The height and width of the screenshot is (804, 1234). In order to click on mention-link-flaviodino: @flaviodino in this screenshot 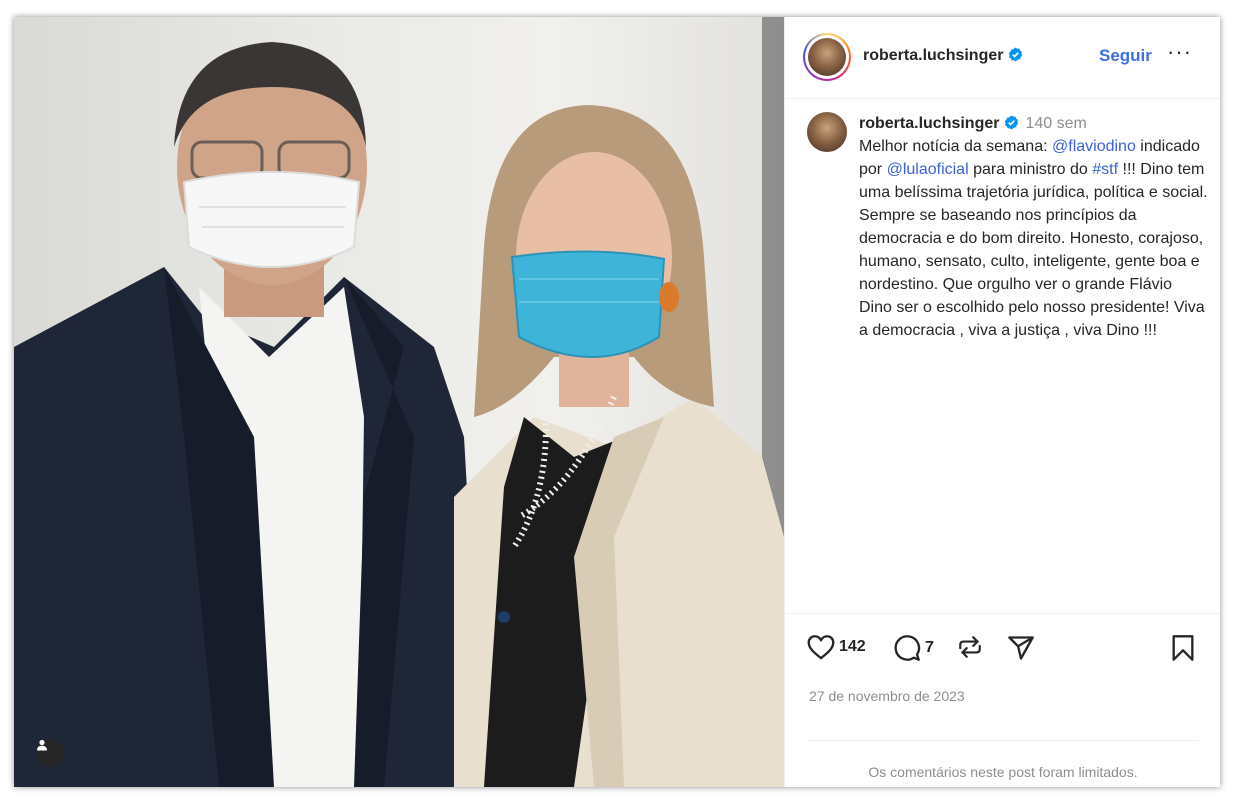, I will do `click(1094, 146)`.